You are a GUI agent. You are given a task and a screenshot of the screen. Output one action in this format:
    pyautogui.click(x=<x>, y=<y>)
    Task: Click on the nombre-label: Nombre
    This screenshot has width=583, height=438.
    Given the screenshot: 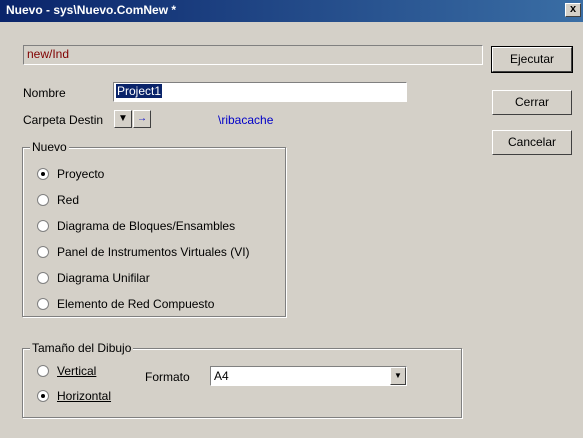 What is the action you would take?
    pyautogui.click(x=44, y=93)
    